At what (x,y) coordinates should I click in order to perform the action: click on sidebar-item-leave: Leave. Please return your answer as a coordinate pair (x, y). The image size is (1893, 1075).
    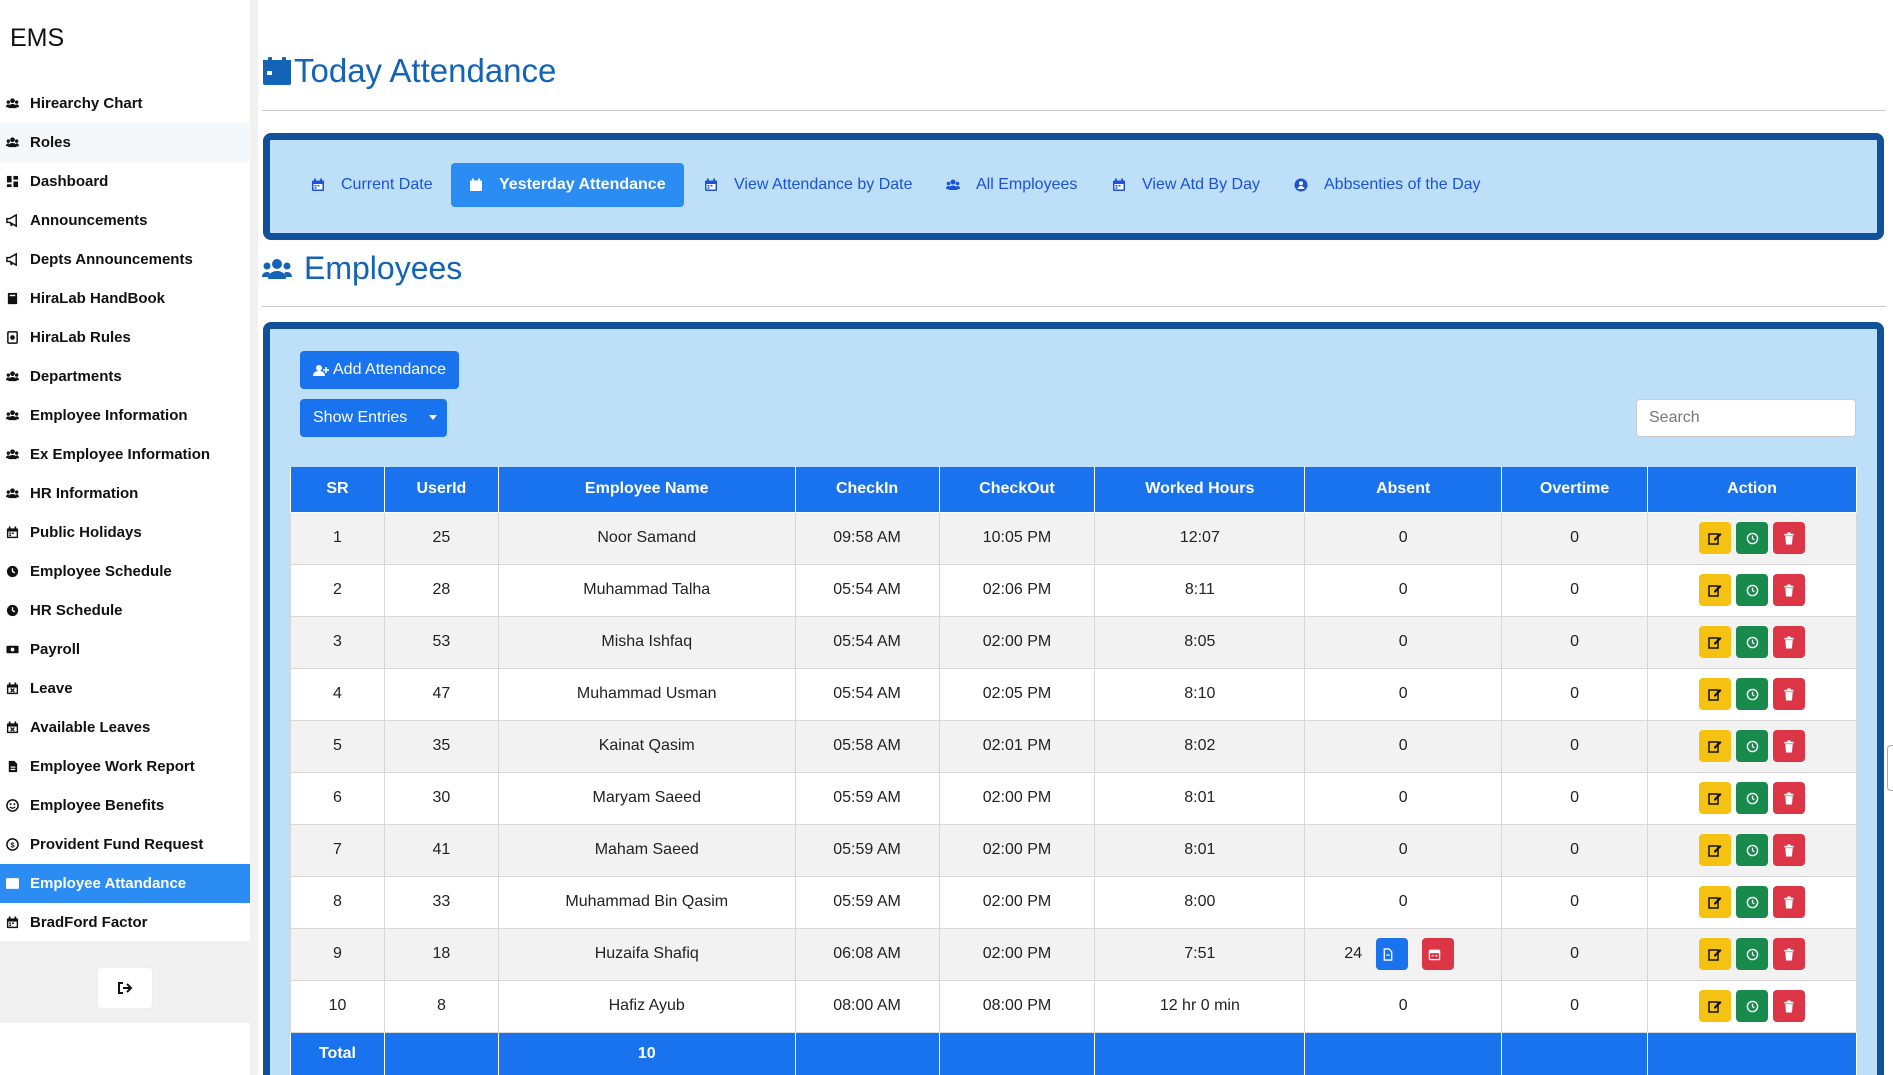
    Looking at the image, I should click on (125, 688).